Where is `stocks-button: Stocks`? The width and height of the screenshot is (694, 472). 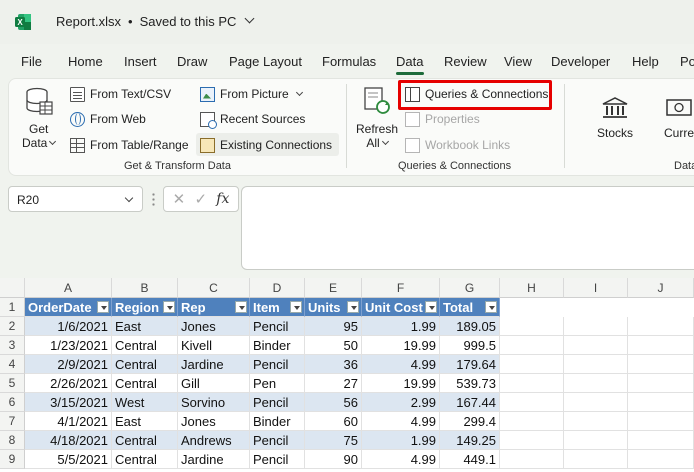
stocks-button: Stocks is located at coordinates (615, 118).